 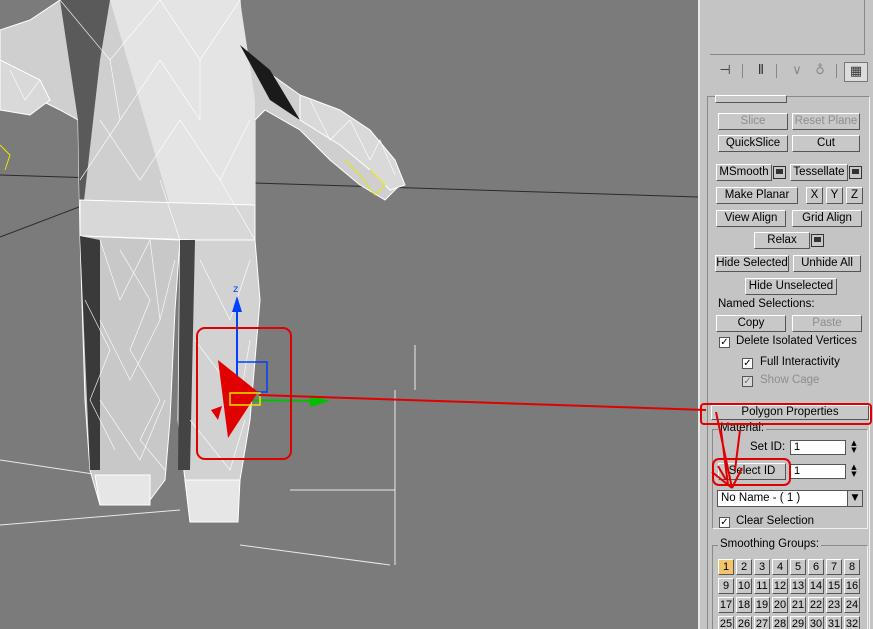 I want to click on smoothing-group-button-3: 3, so click(x=762, y=567).